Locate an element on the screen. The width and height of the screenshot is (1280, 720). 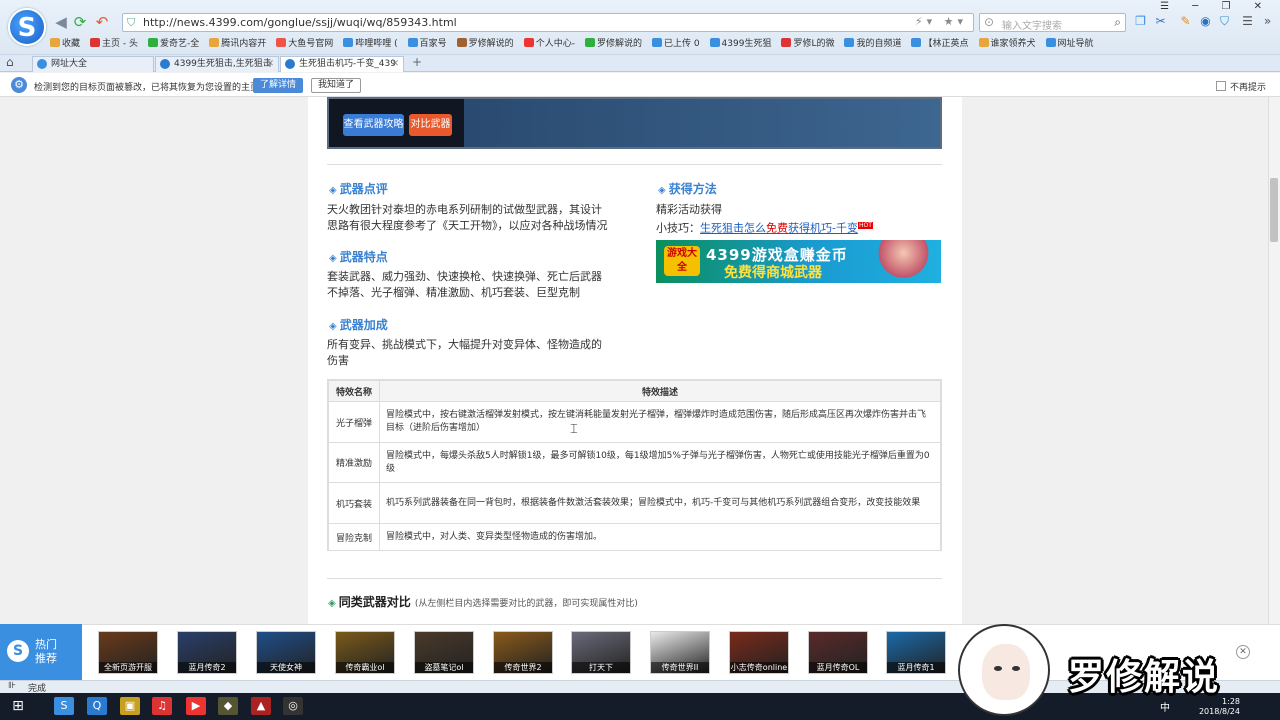
features-heading: ◈ 武器特点 is located at coordinates (358, 257).